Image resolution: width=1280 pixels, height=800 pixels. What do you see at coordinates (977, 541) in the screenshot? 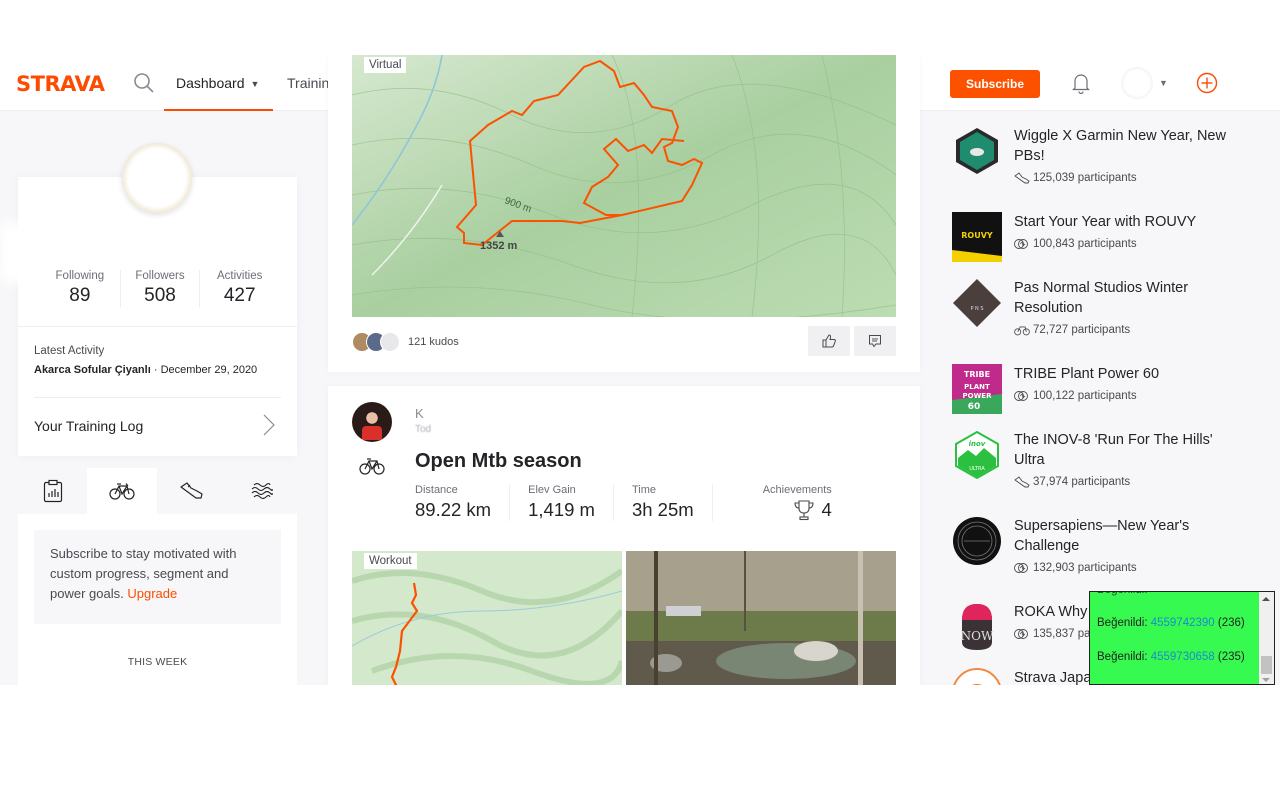
I see `challenge-badge-supersapiens` at bounding box center [977, 541].